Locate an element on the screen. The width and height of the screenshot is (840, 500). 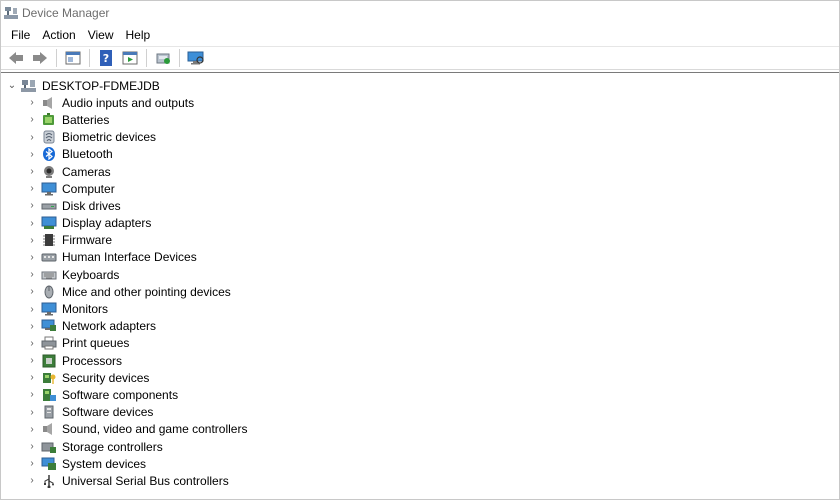
update-driver-button is located at coordinates (163, 58).